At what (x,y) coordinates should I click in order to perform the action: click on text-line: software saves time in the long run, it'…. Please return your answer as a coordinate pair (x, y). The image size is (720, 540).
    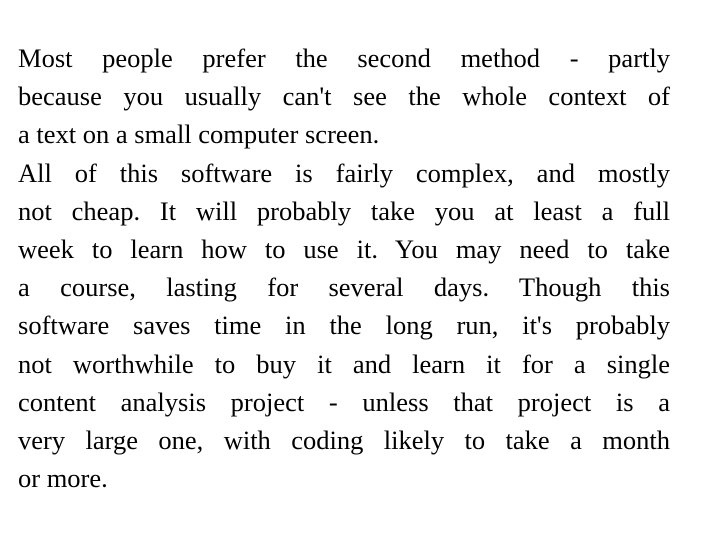
    Looking at the image, I should click on (344, 325).